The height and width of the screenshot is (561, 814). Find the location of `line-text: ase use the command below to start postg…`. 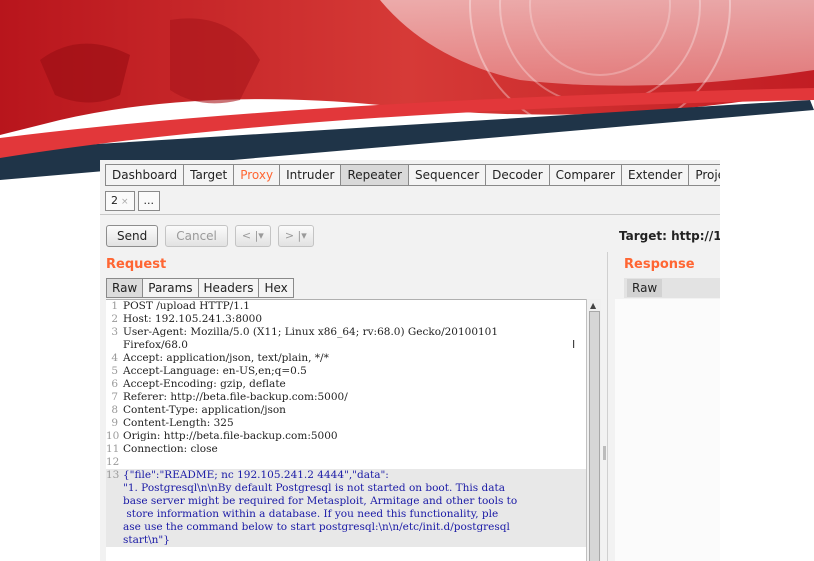

line-text: ase use the command below to start postg… is located at coordinates (316, 527).